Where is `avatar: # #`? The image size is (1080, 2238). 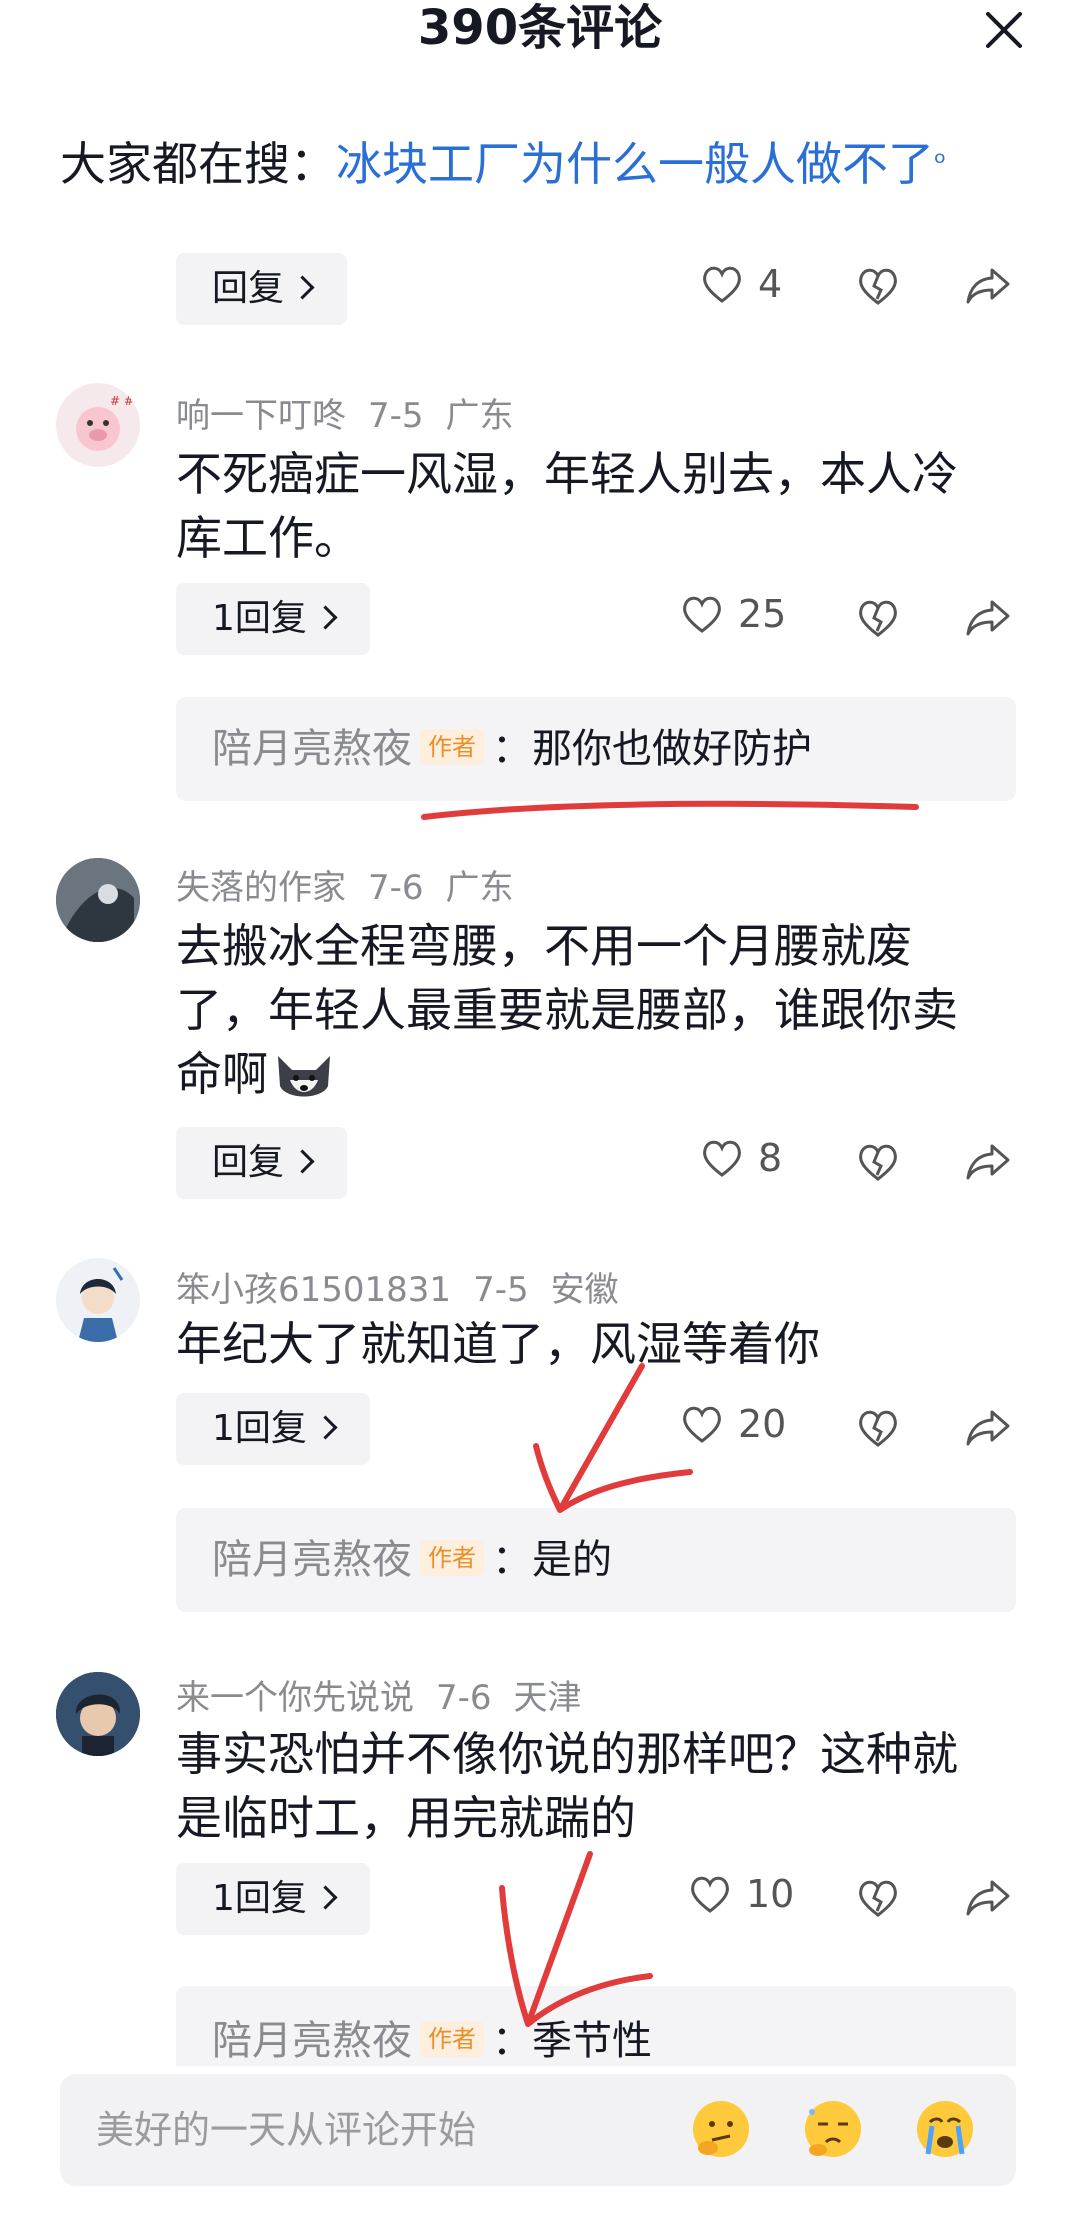 avatar: # # is located at coordinates (98, 425).